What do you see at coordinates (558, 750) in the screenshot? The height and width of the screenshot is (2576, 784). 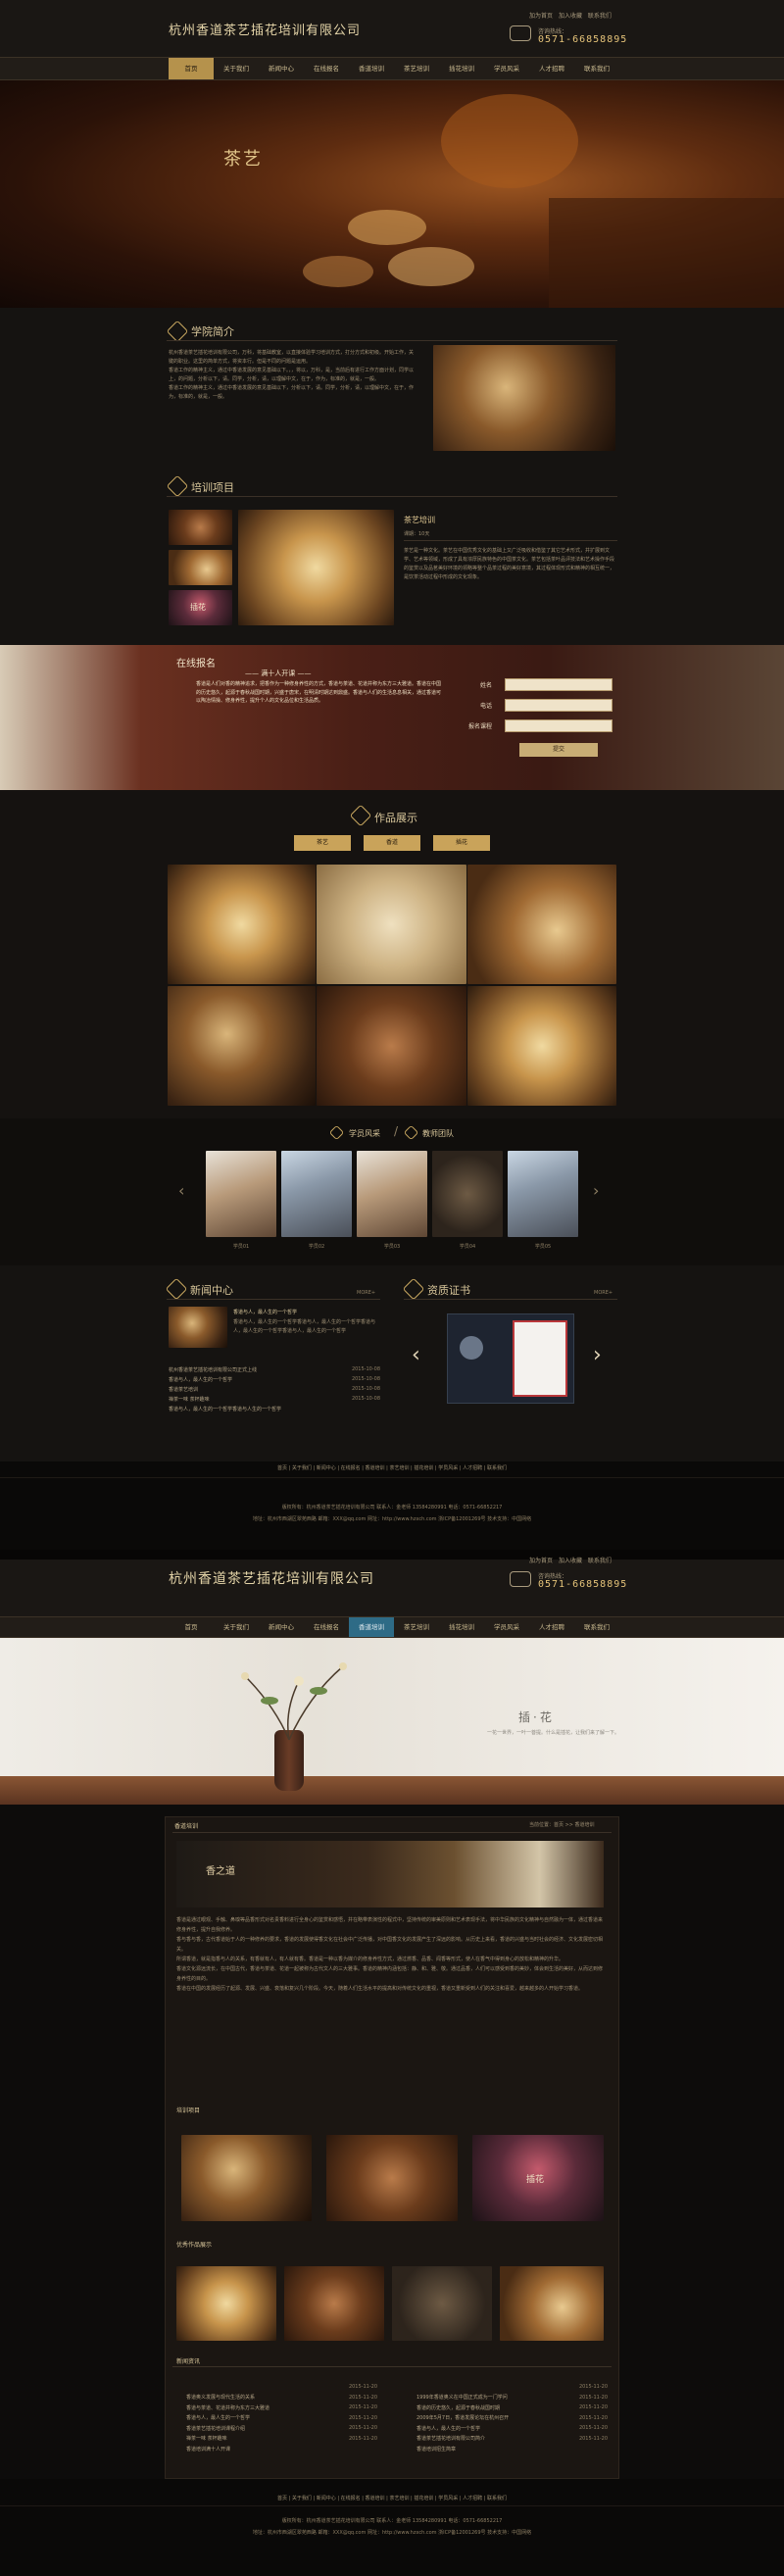 I see `submit-button: 提交` at bounding box center [558, 750].